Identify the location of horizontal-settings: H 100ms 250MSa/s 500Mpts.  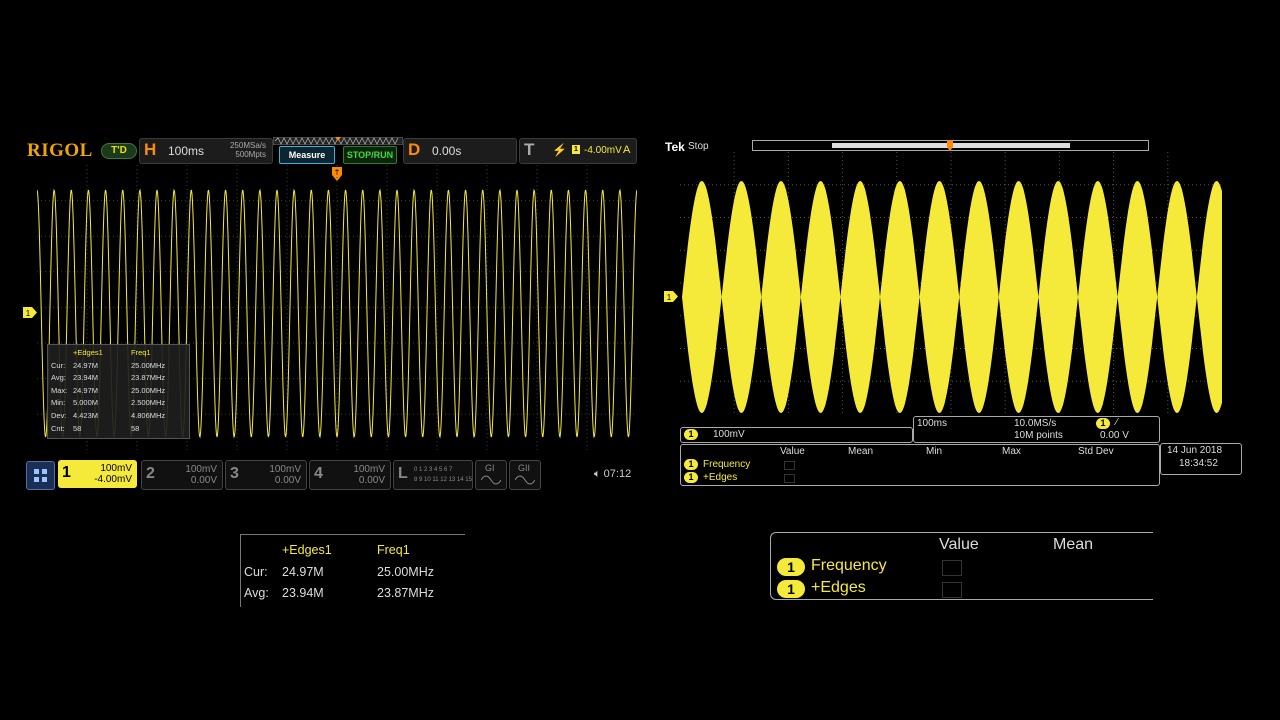
(206, 151).